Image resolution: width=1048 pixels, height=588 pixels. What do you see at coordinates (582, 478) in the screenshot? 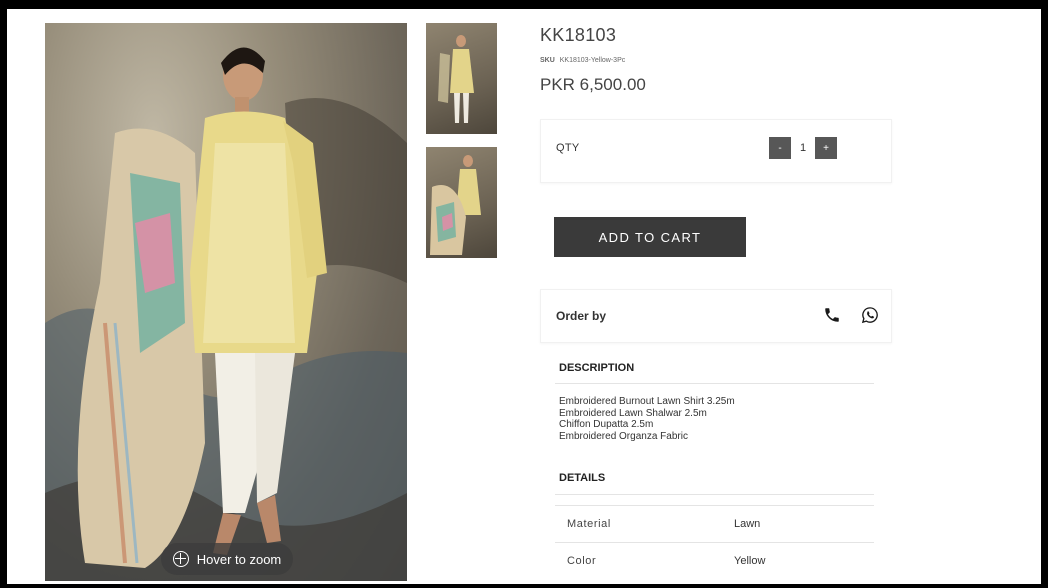
I see `details-heading: DETAILS` at bounding box center [582, 478].